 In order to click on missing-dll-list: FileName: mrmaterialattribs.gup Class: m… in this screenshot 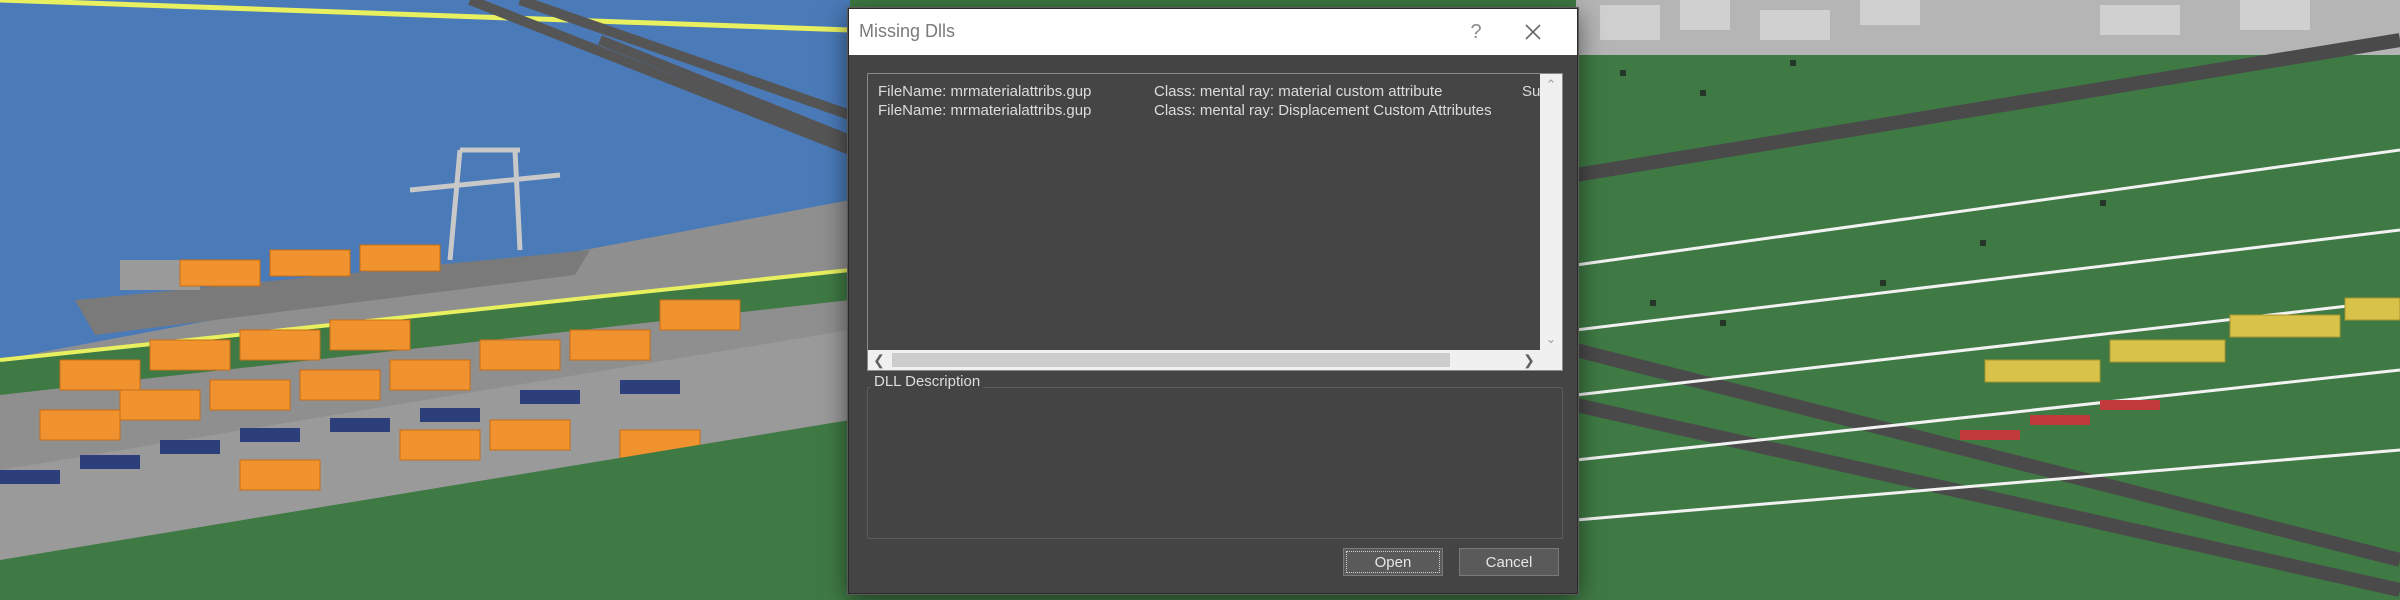, I will do `click(1215, 222)`.